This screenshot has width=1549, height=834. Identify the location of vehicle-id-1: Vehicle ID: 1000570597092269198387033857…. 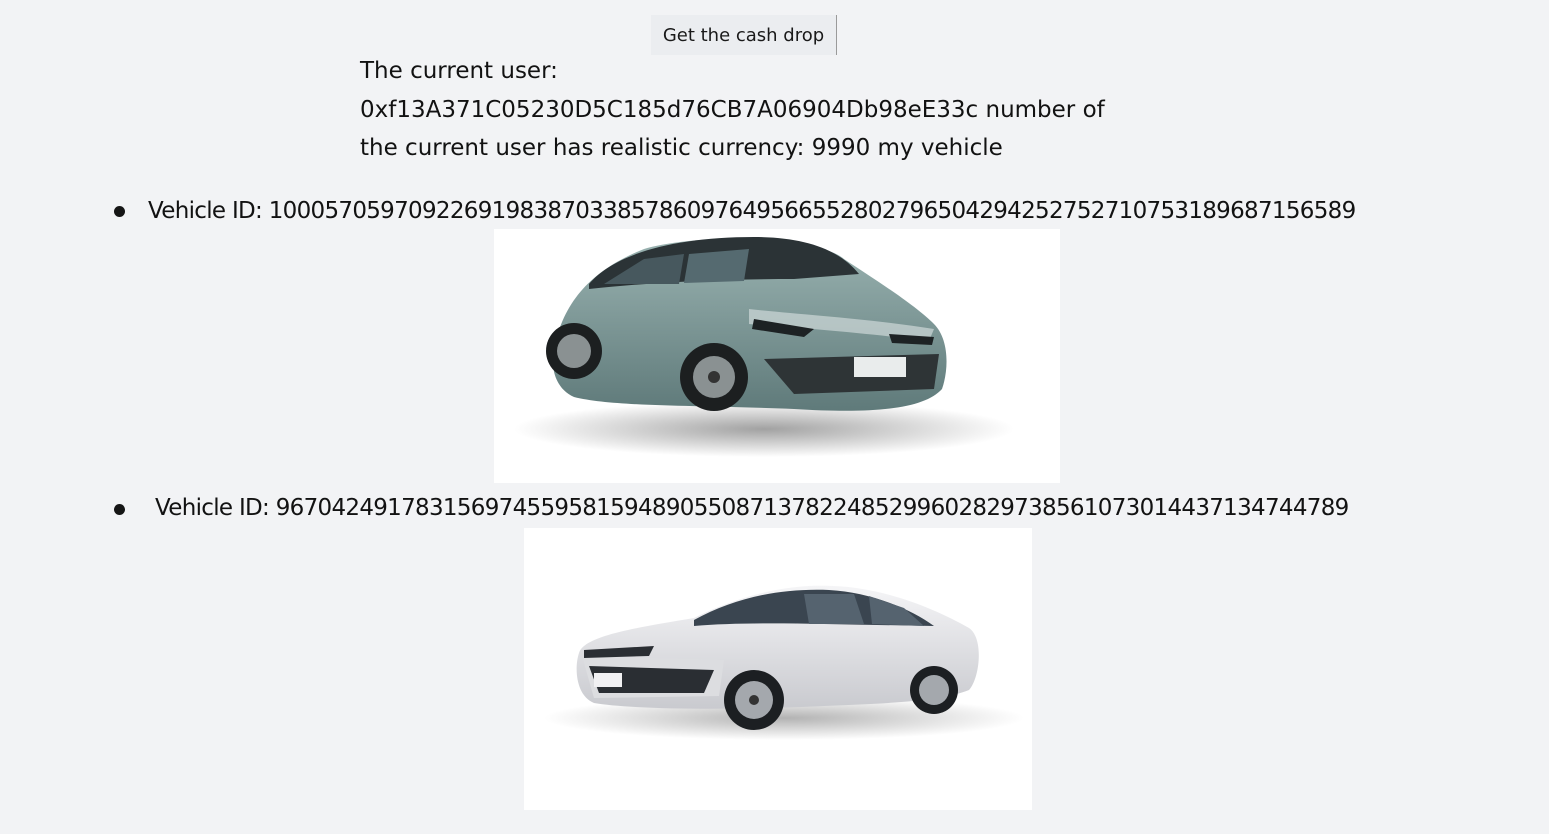
(752, 211).